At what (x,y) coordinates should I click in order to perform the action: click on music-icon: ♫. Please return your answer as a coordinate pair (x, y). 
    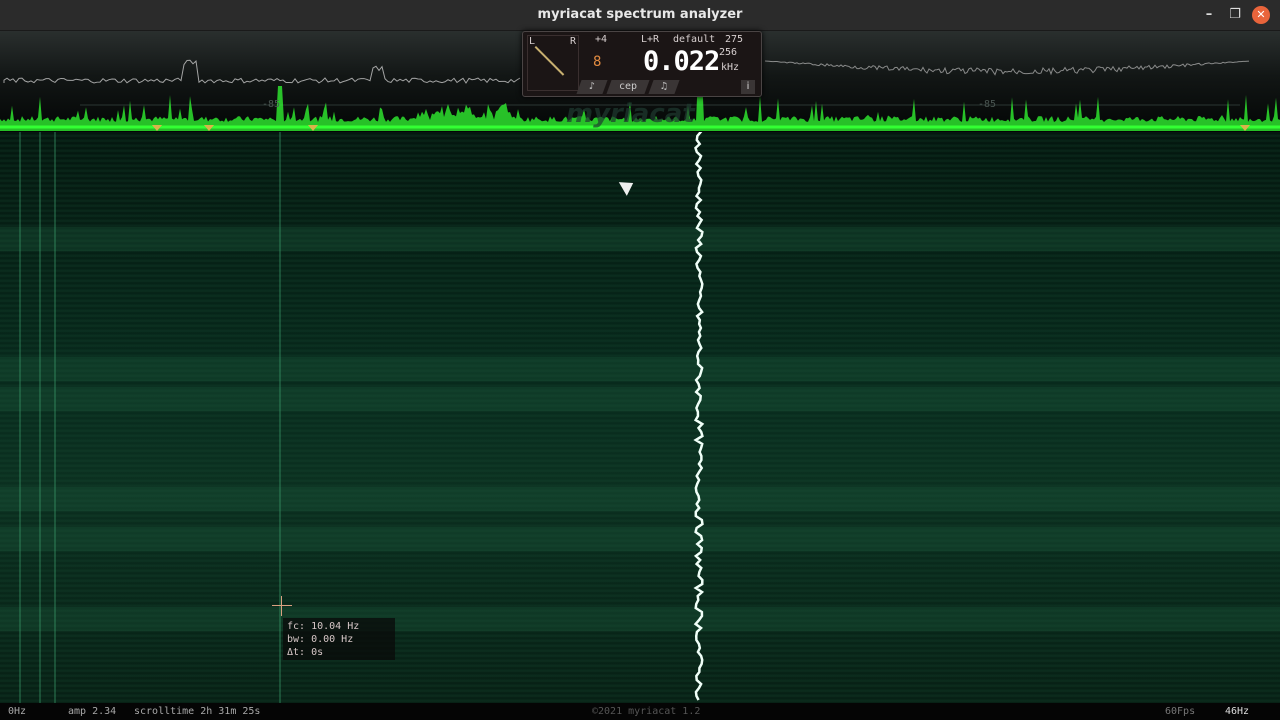
    Looking at the image, I should click on (664, 86).